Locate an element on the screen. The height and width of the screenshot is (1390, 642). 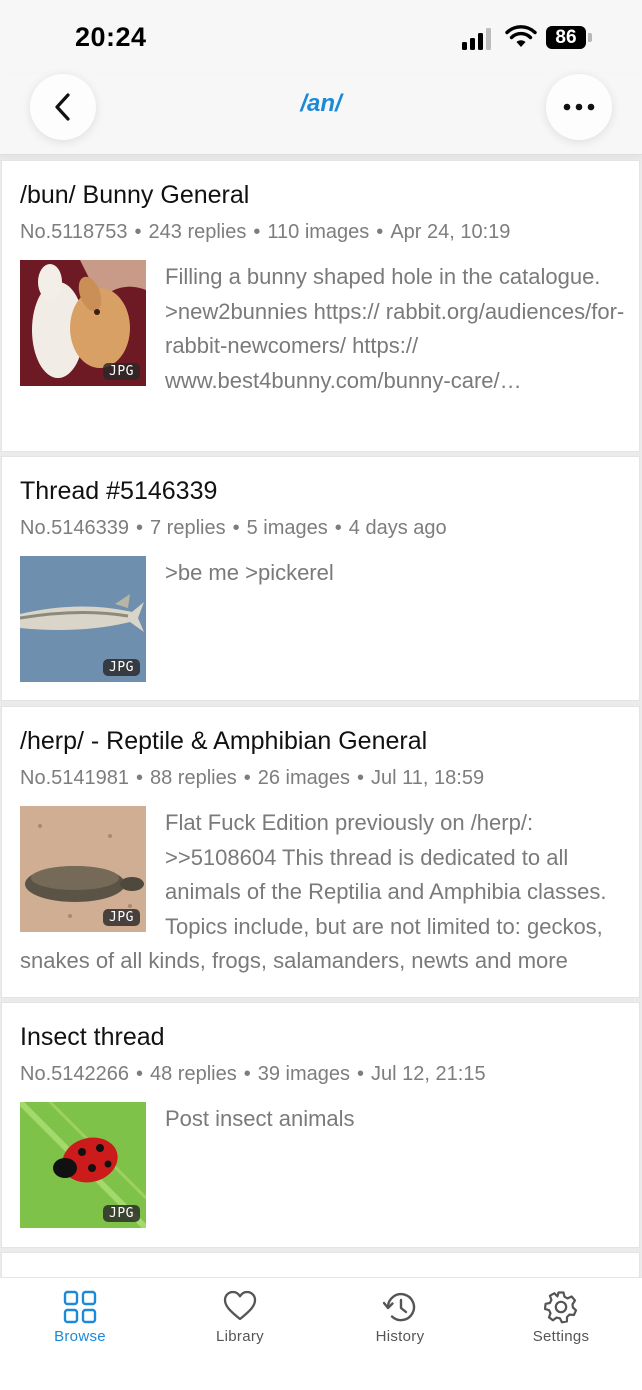
grid-icon is located at coordinates (80, 1307).